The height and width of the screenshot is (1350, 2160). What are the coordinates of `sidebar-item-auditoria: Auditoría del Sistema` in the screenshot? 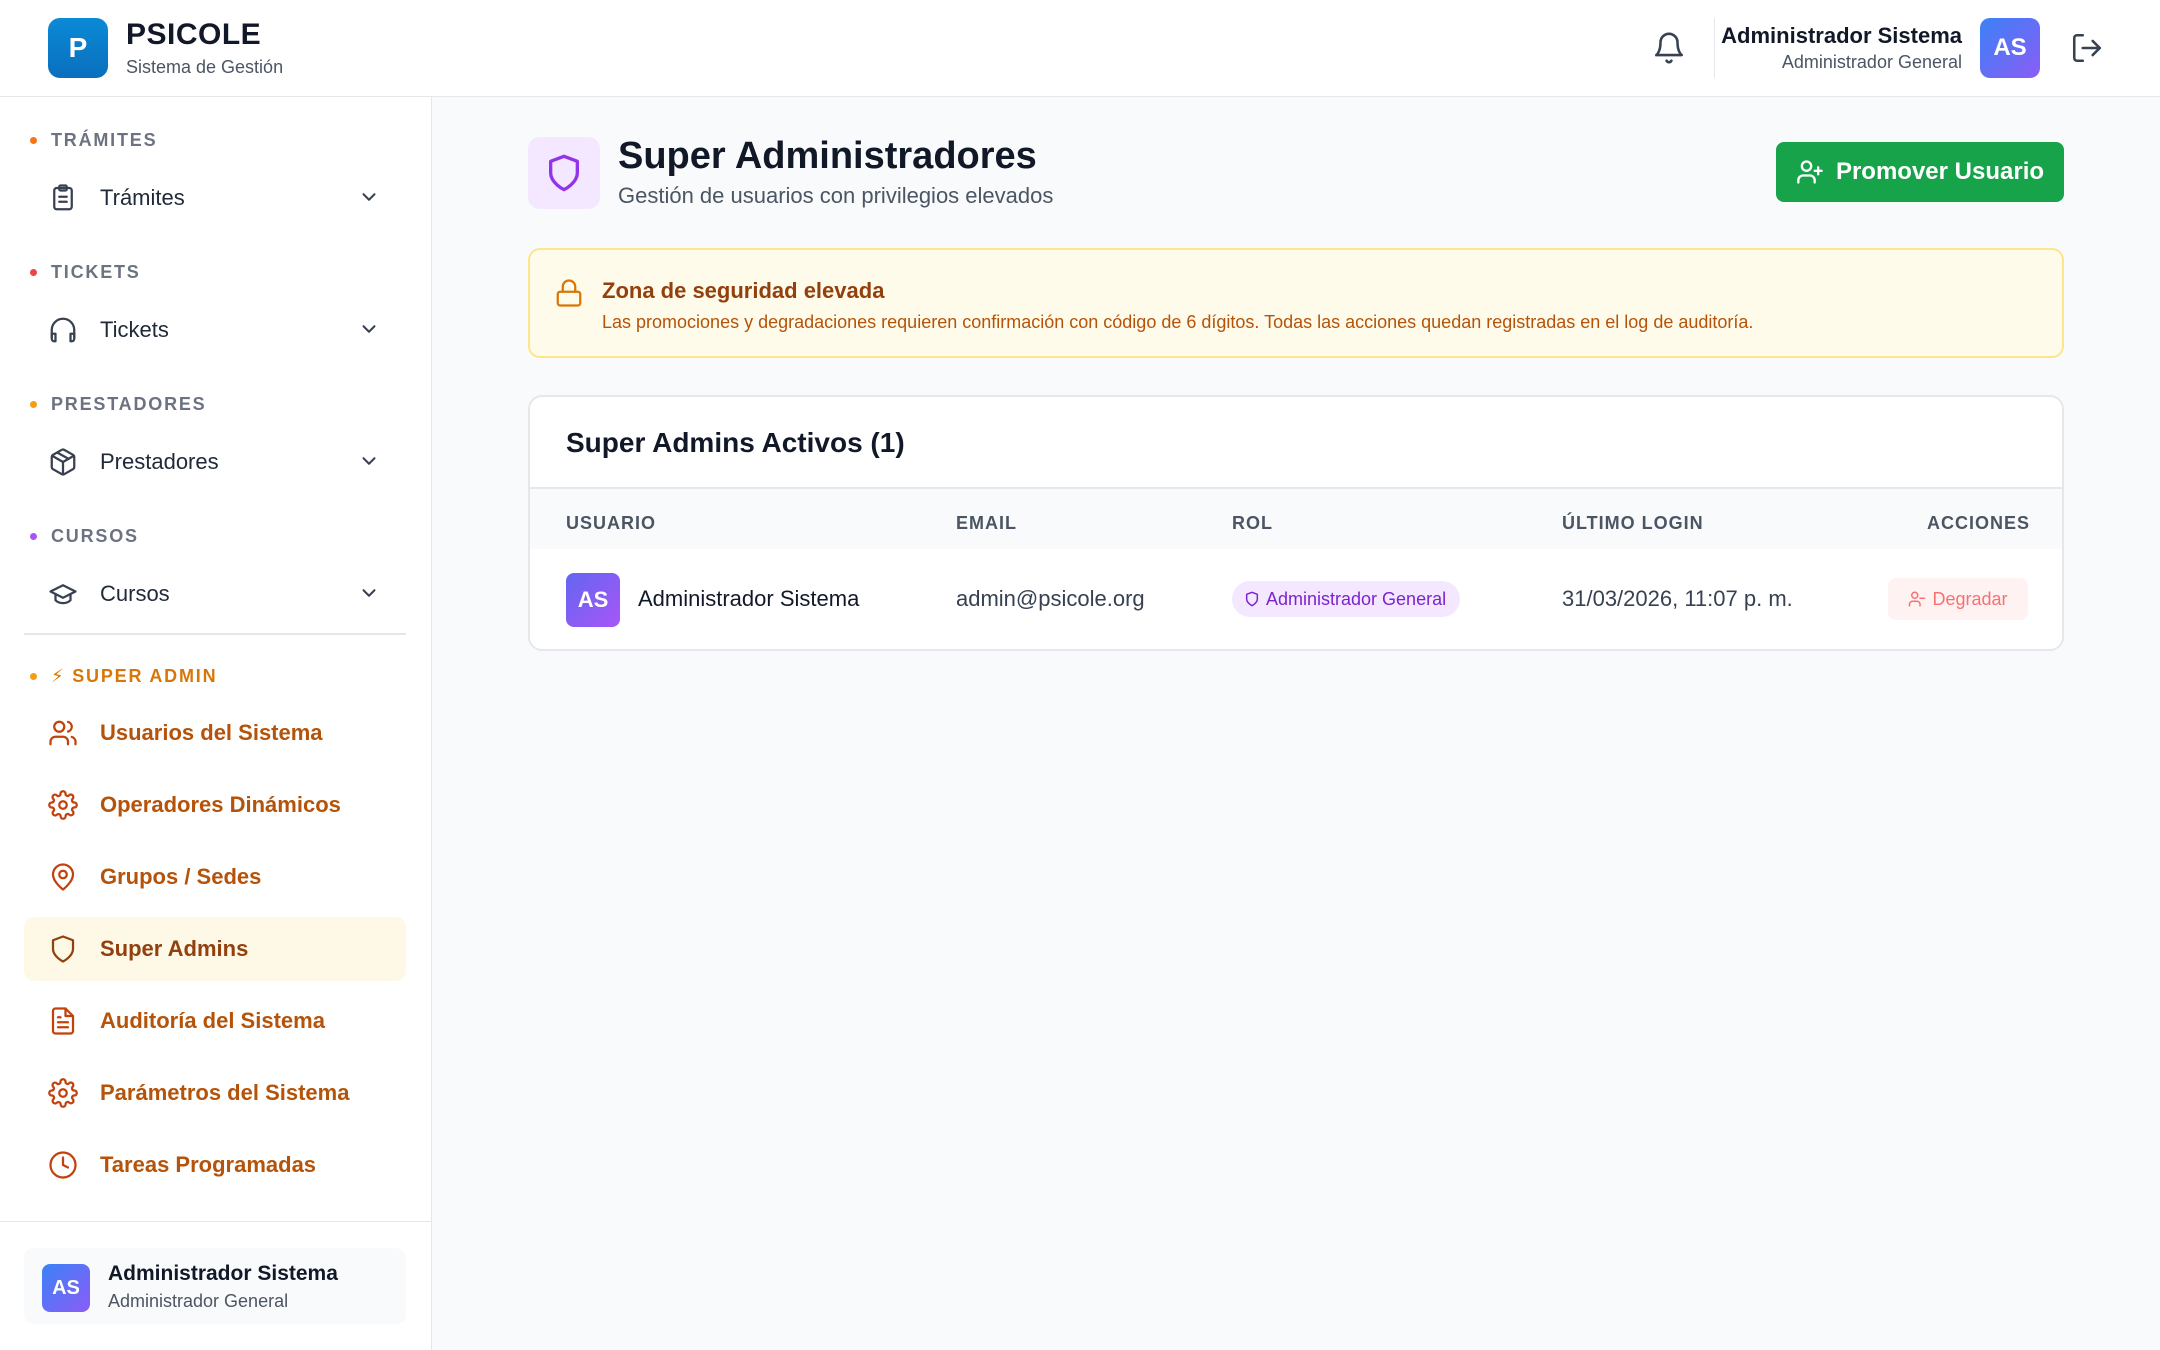 It's located at (215, 1021).